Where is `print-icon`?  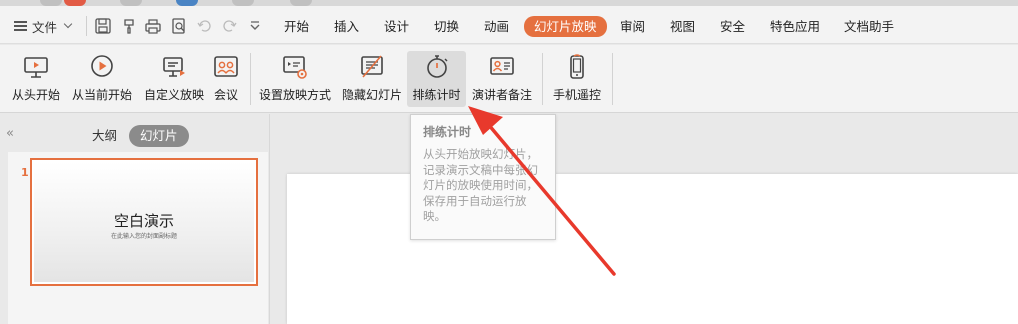
print-icon is located at coordinates (153, 26).